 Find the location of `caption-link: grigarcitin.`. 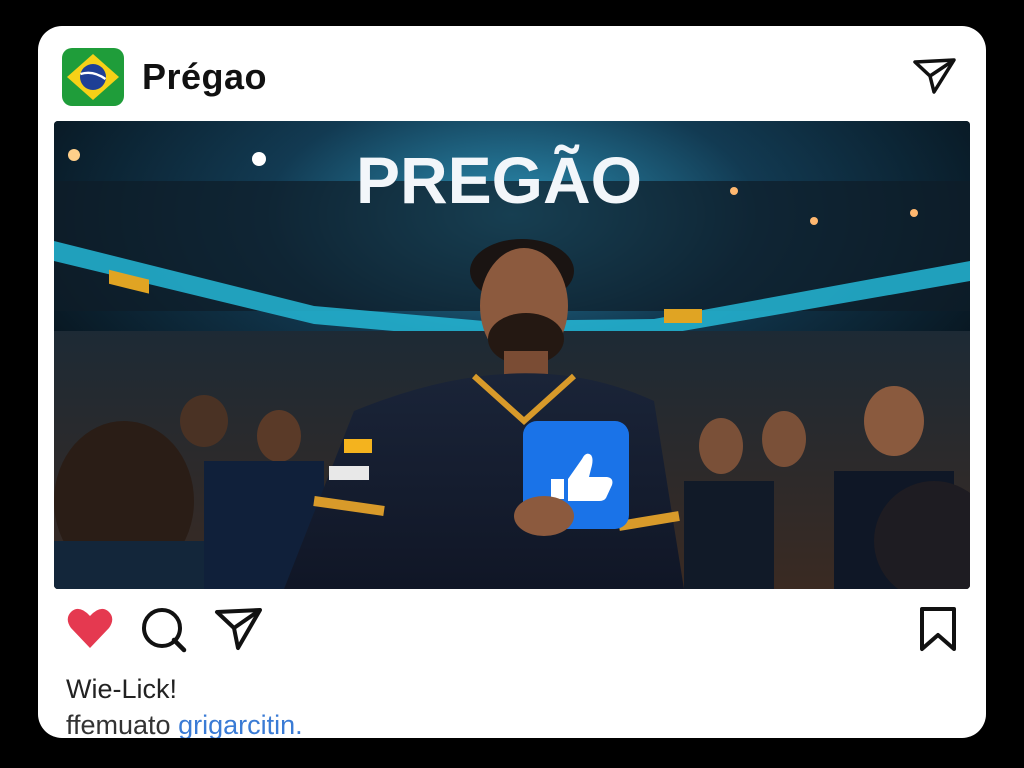

caption-link: grigarcitin. is located at coordinates (240, 724).